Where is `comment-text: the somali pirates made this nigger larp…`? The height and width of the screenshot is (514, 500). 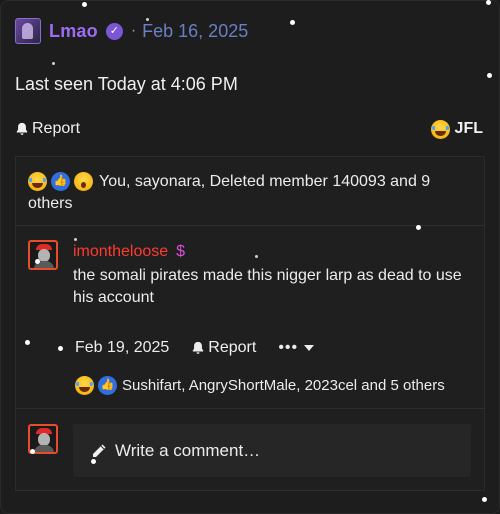 comment-text: the somali pirates made this nigger larp… is located at coordinates (267, 286).